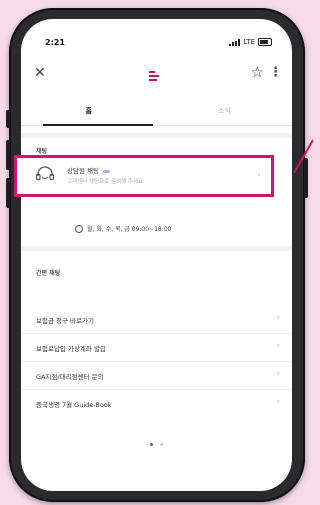  Describe the element at coordinates (79, 228) in the screenshot. I see `clock-icon` at that location.